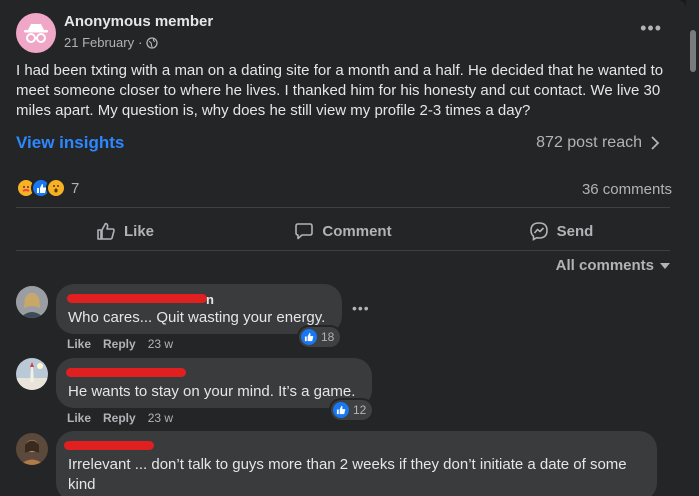 This screenshot has height=496, width=699. I want to click on comment-bubble: n Who cares... Quit wasting your energy., so click(199, 309).